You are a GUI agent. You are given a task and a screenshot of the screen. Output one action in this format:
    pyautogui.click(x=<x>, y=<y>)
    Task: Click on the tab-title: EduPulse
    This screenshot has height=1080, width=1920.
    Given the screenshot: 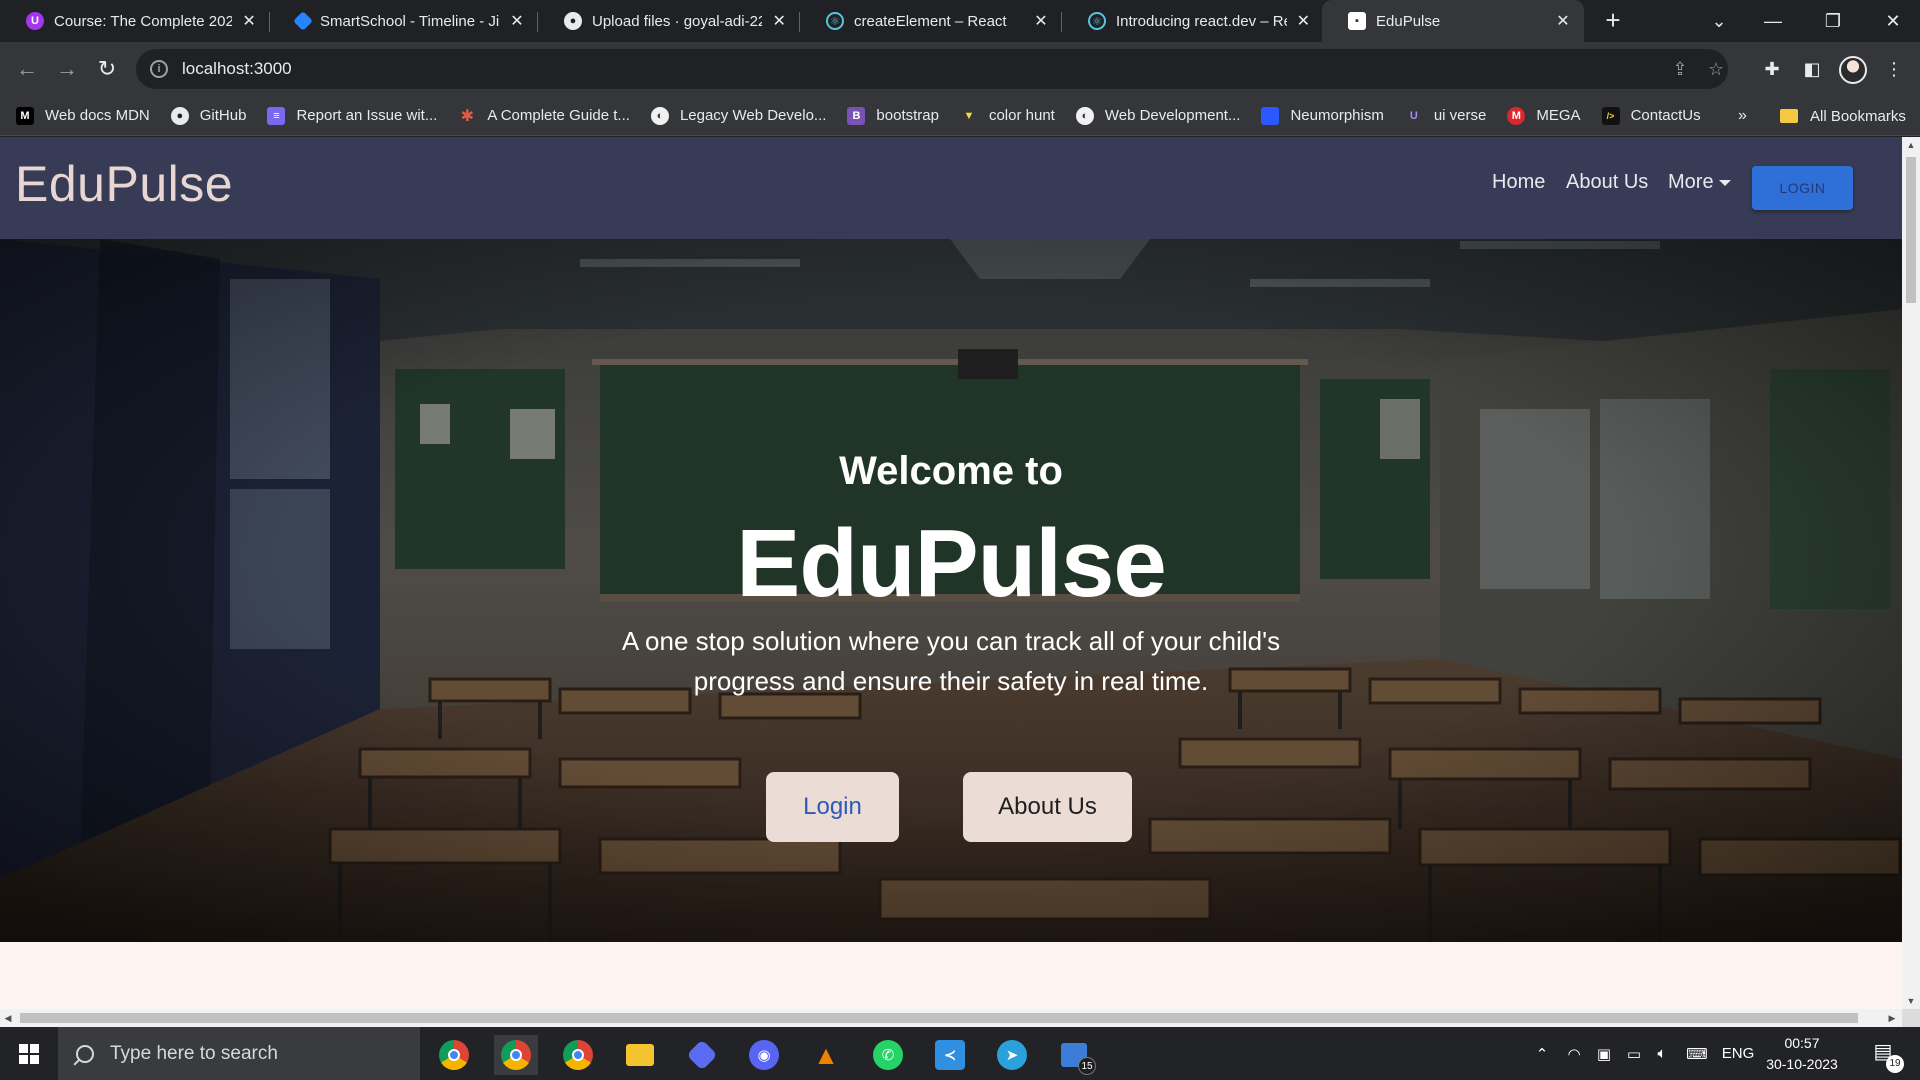 What is the action you would take?
    pyautogui.click(x=1408, y=21)
    